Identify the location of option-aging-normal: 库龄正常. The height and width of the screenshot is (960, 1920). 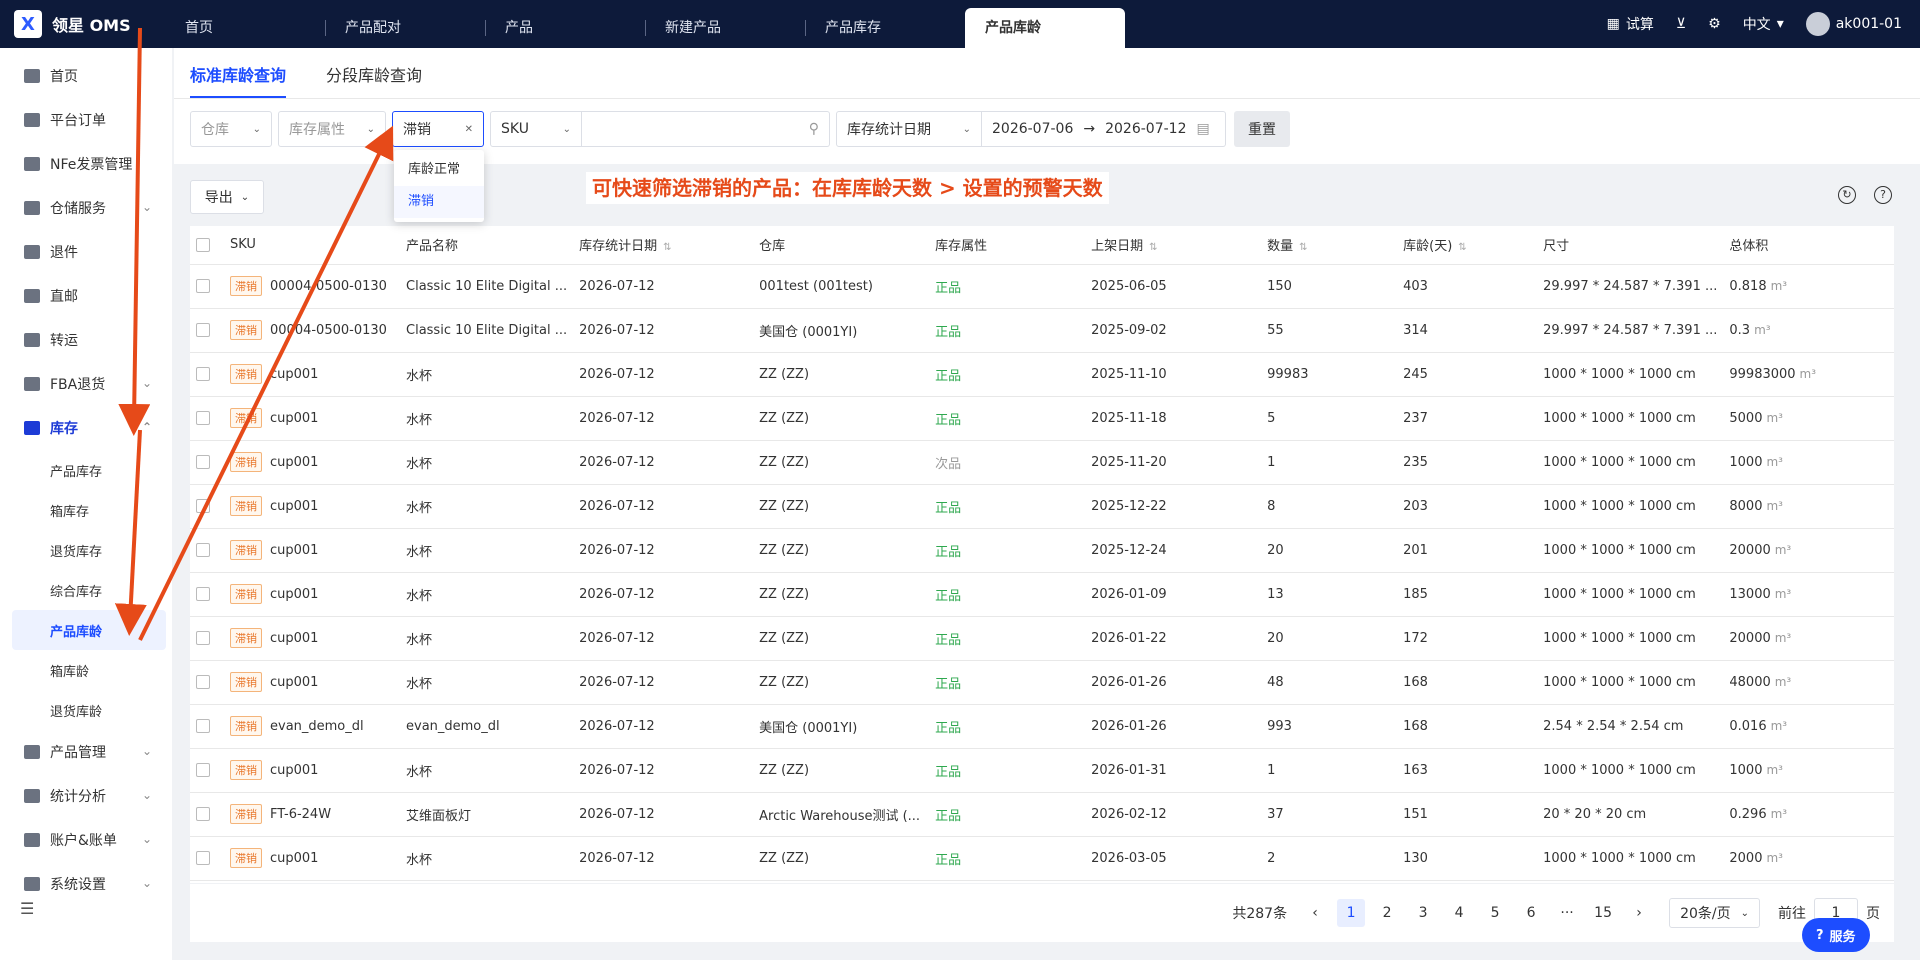
(439, 170).